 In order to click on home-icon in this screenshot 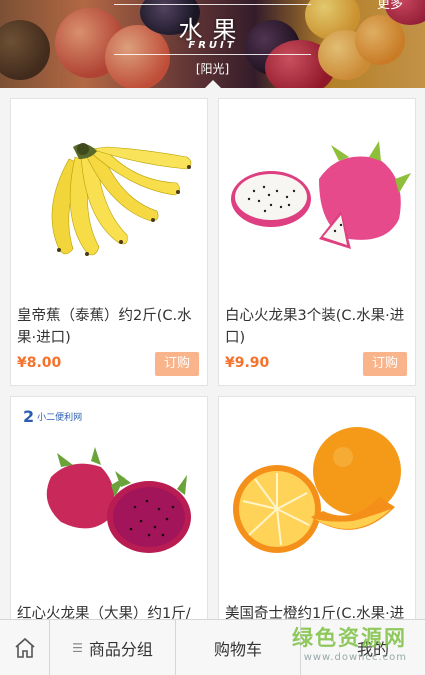, I will do `click(24, 647)`.